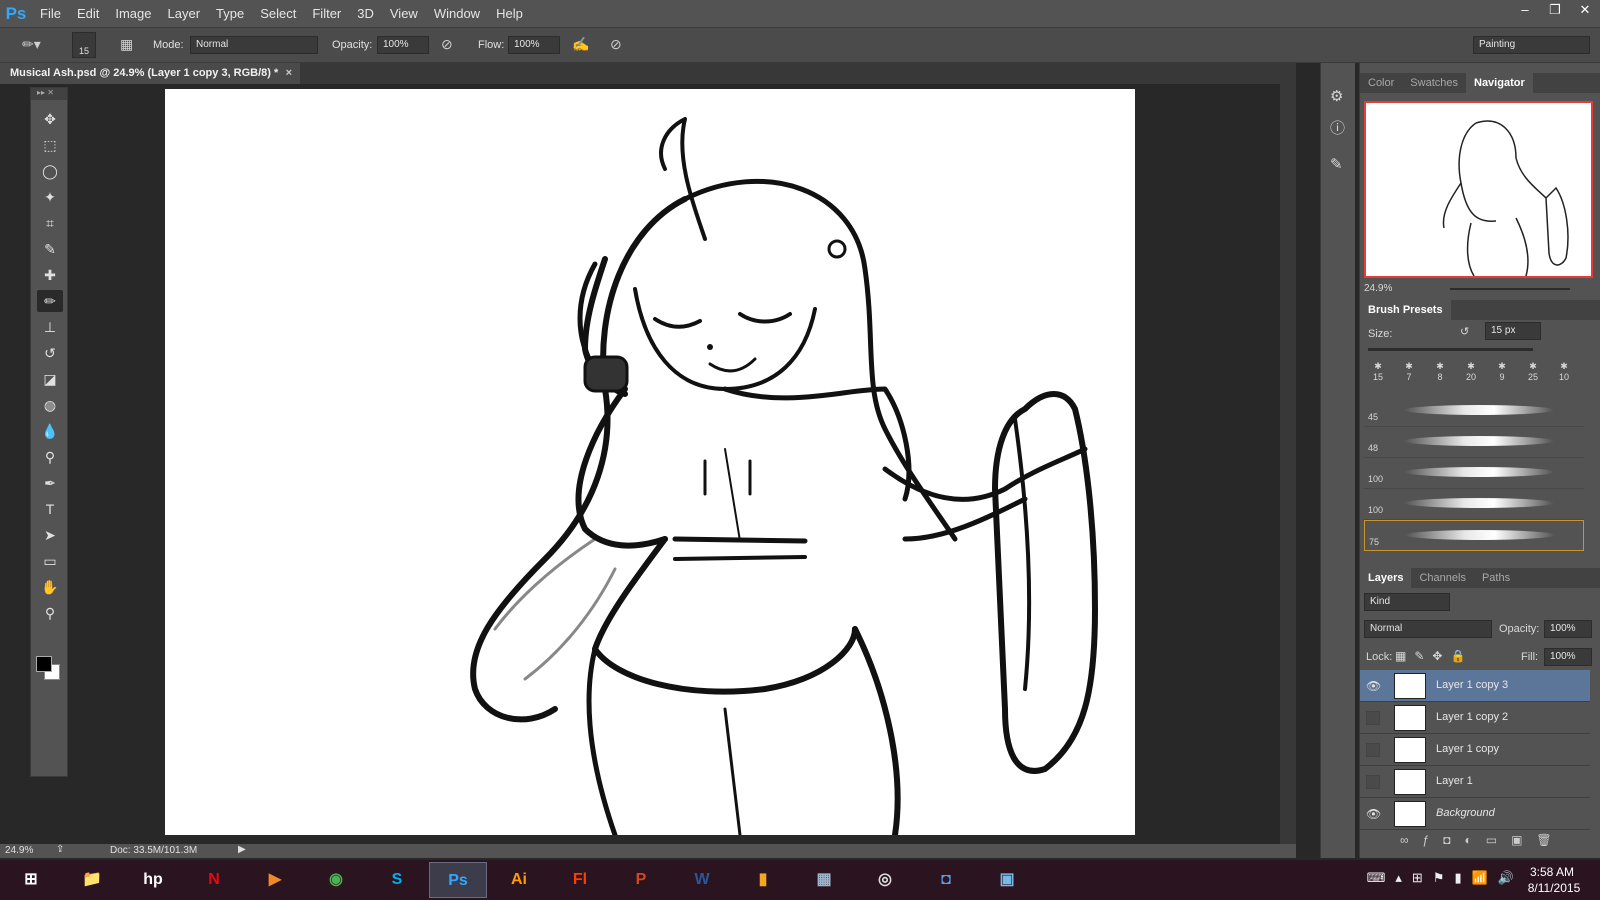  Describe the element at coordinates (214, 880) in the screenshot. I see `netflix-icon: N` at that location.